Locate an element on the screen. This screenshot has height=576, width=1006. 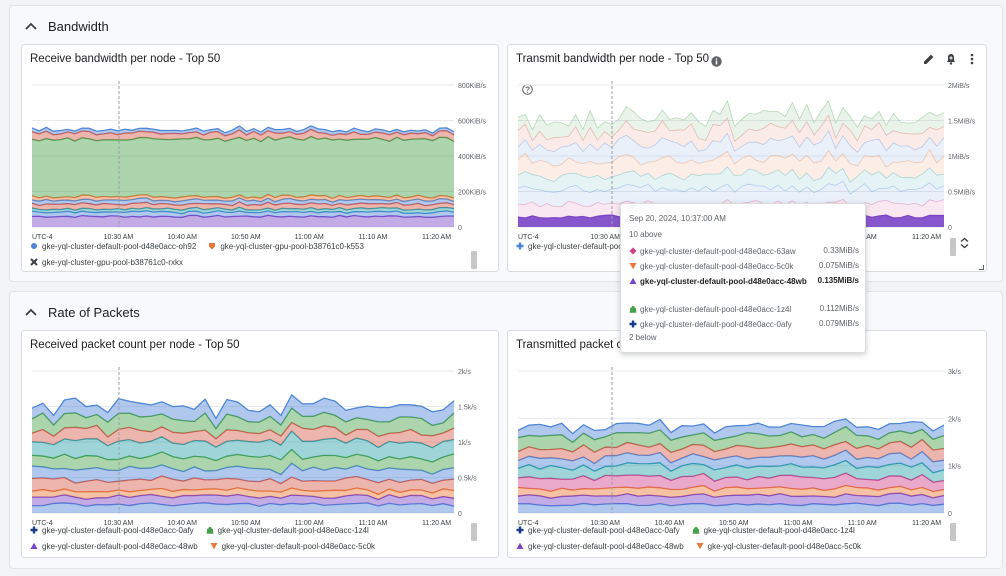
diamond-marker-icon is located at coordinates (633, 251).